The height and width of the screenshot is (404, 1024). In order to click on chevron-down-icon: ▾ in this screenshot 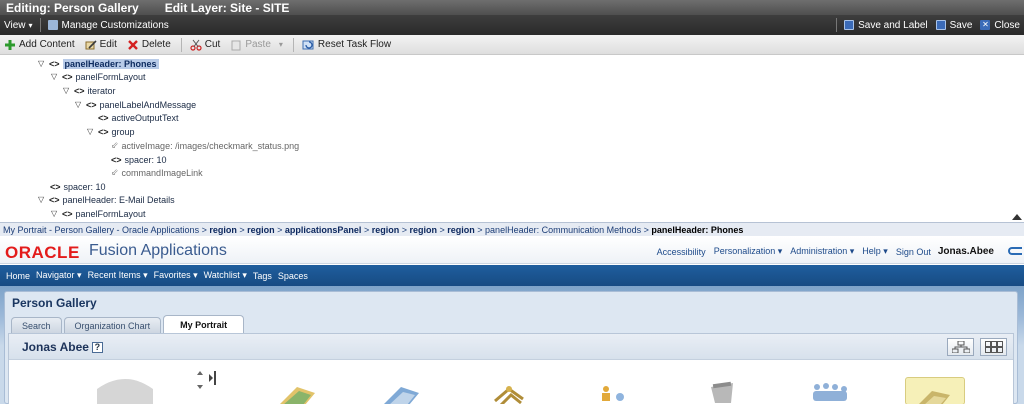, I will do `click(281, 44)`.